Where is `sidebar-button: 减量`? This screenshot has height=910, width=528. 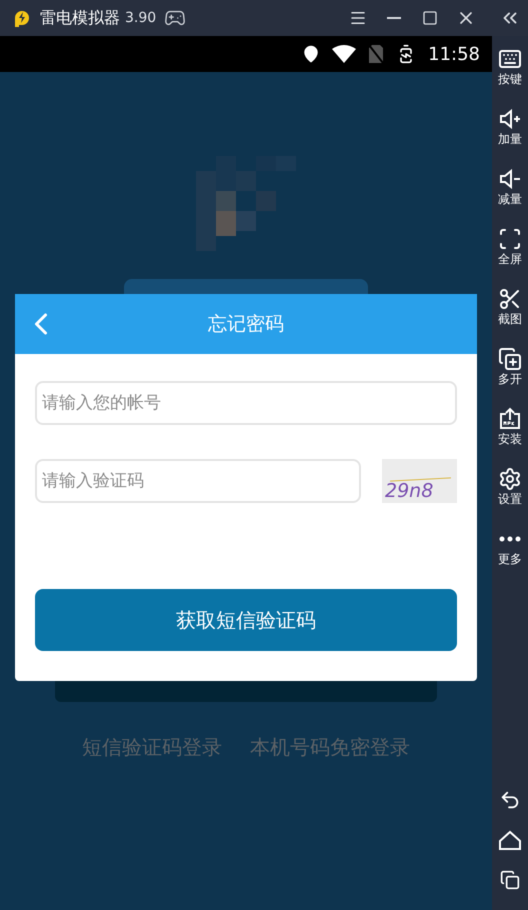 sidebar-button: 减量 is located at coordinates (510, 186).